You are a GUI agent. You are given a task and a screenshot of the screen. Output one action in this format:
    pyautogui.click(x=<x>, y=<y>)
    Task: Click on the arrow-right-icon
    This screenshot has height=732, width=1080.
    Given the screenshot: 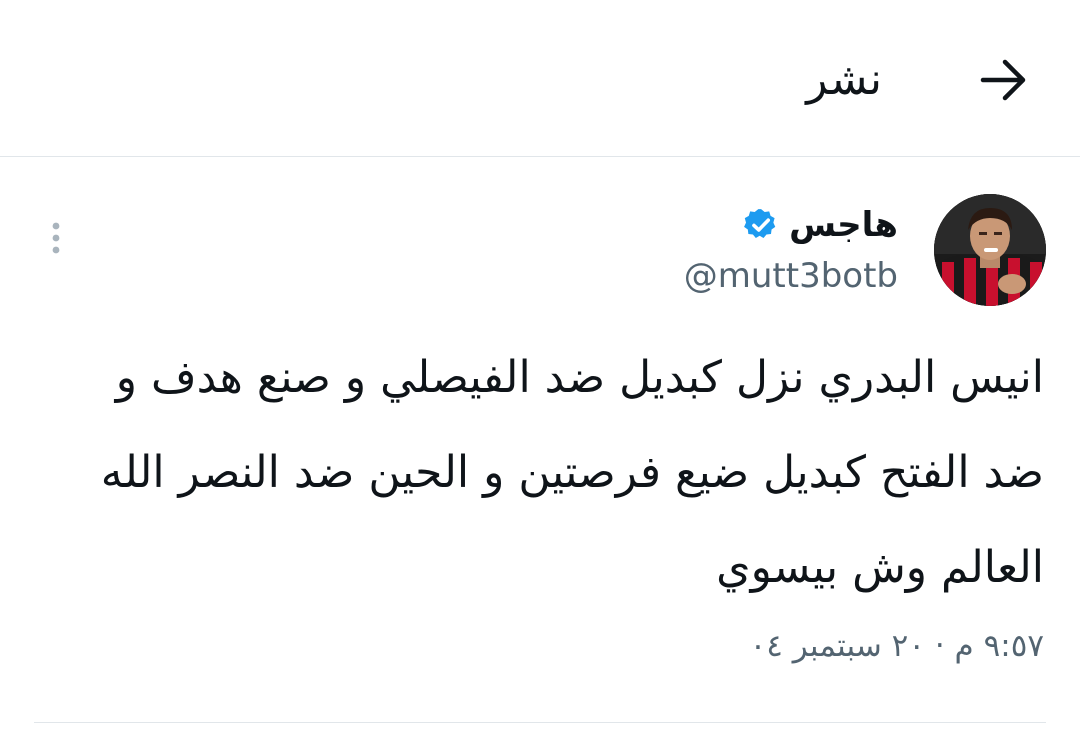 What is the action you would take?
    pyautogui.click(x=1003, y=80)
    